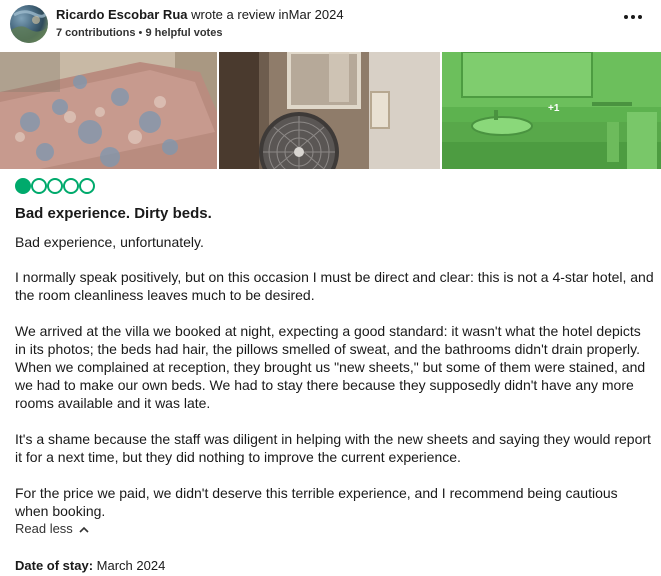  I want to click on more-options-button, so click(633, 17).